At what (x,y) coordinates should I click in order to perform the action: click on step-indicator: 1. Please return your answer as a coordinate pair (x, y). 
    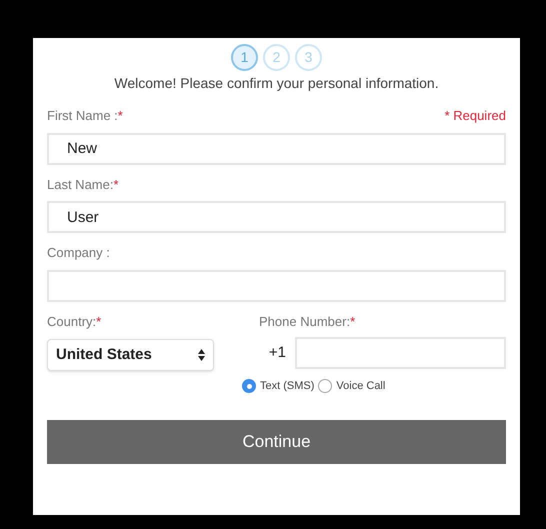
    Looking at the image, I should click on (244, 57).